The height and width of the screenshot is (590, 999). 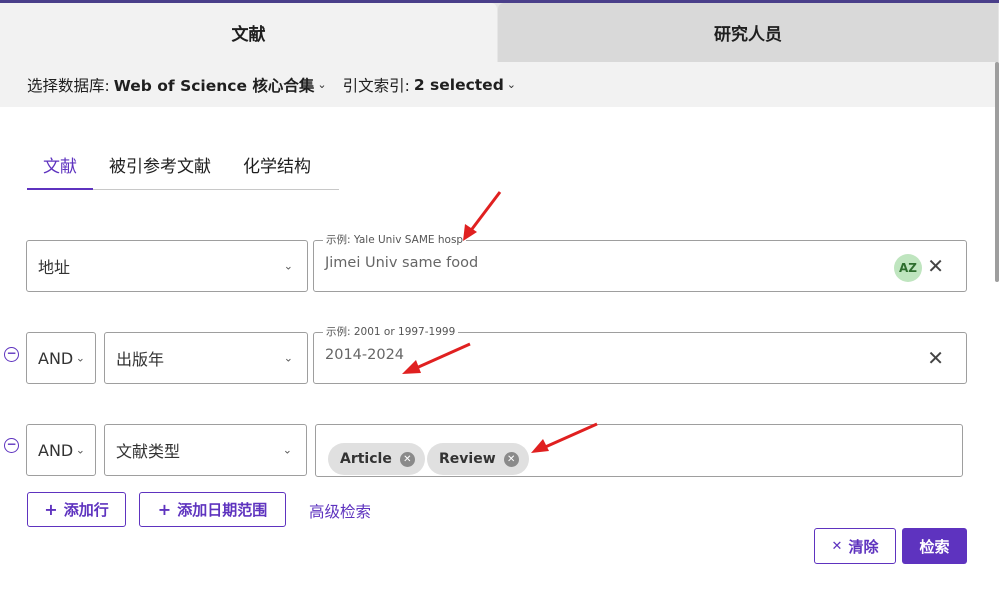 What do you see at coordinates (68, 85) in the screenshot?
I see `select-db-label: 选择数据库:` at bounding box center [68, 85].